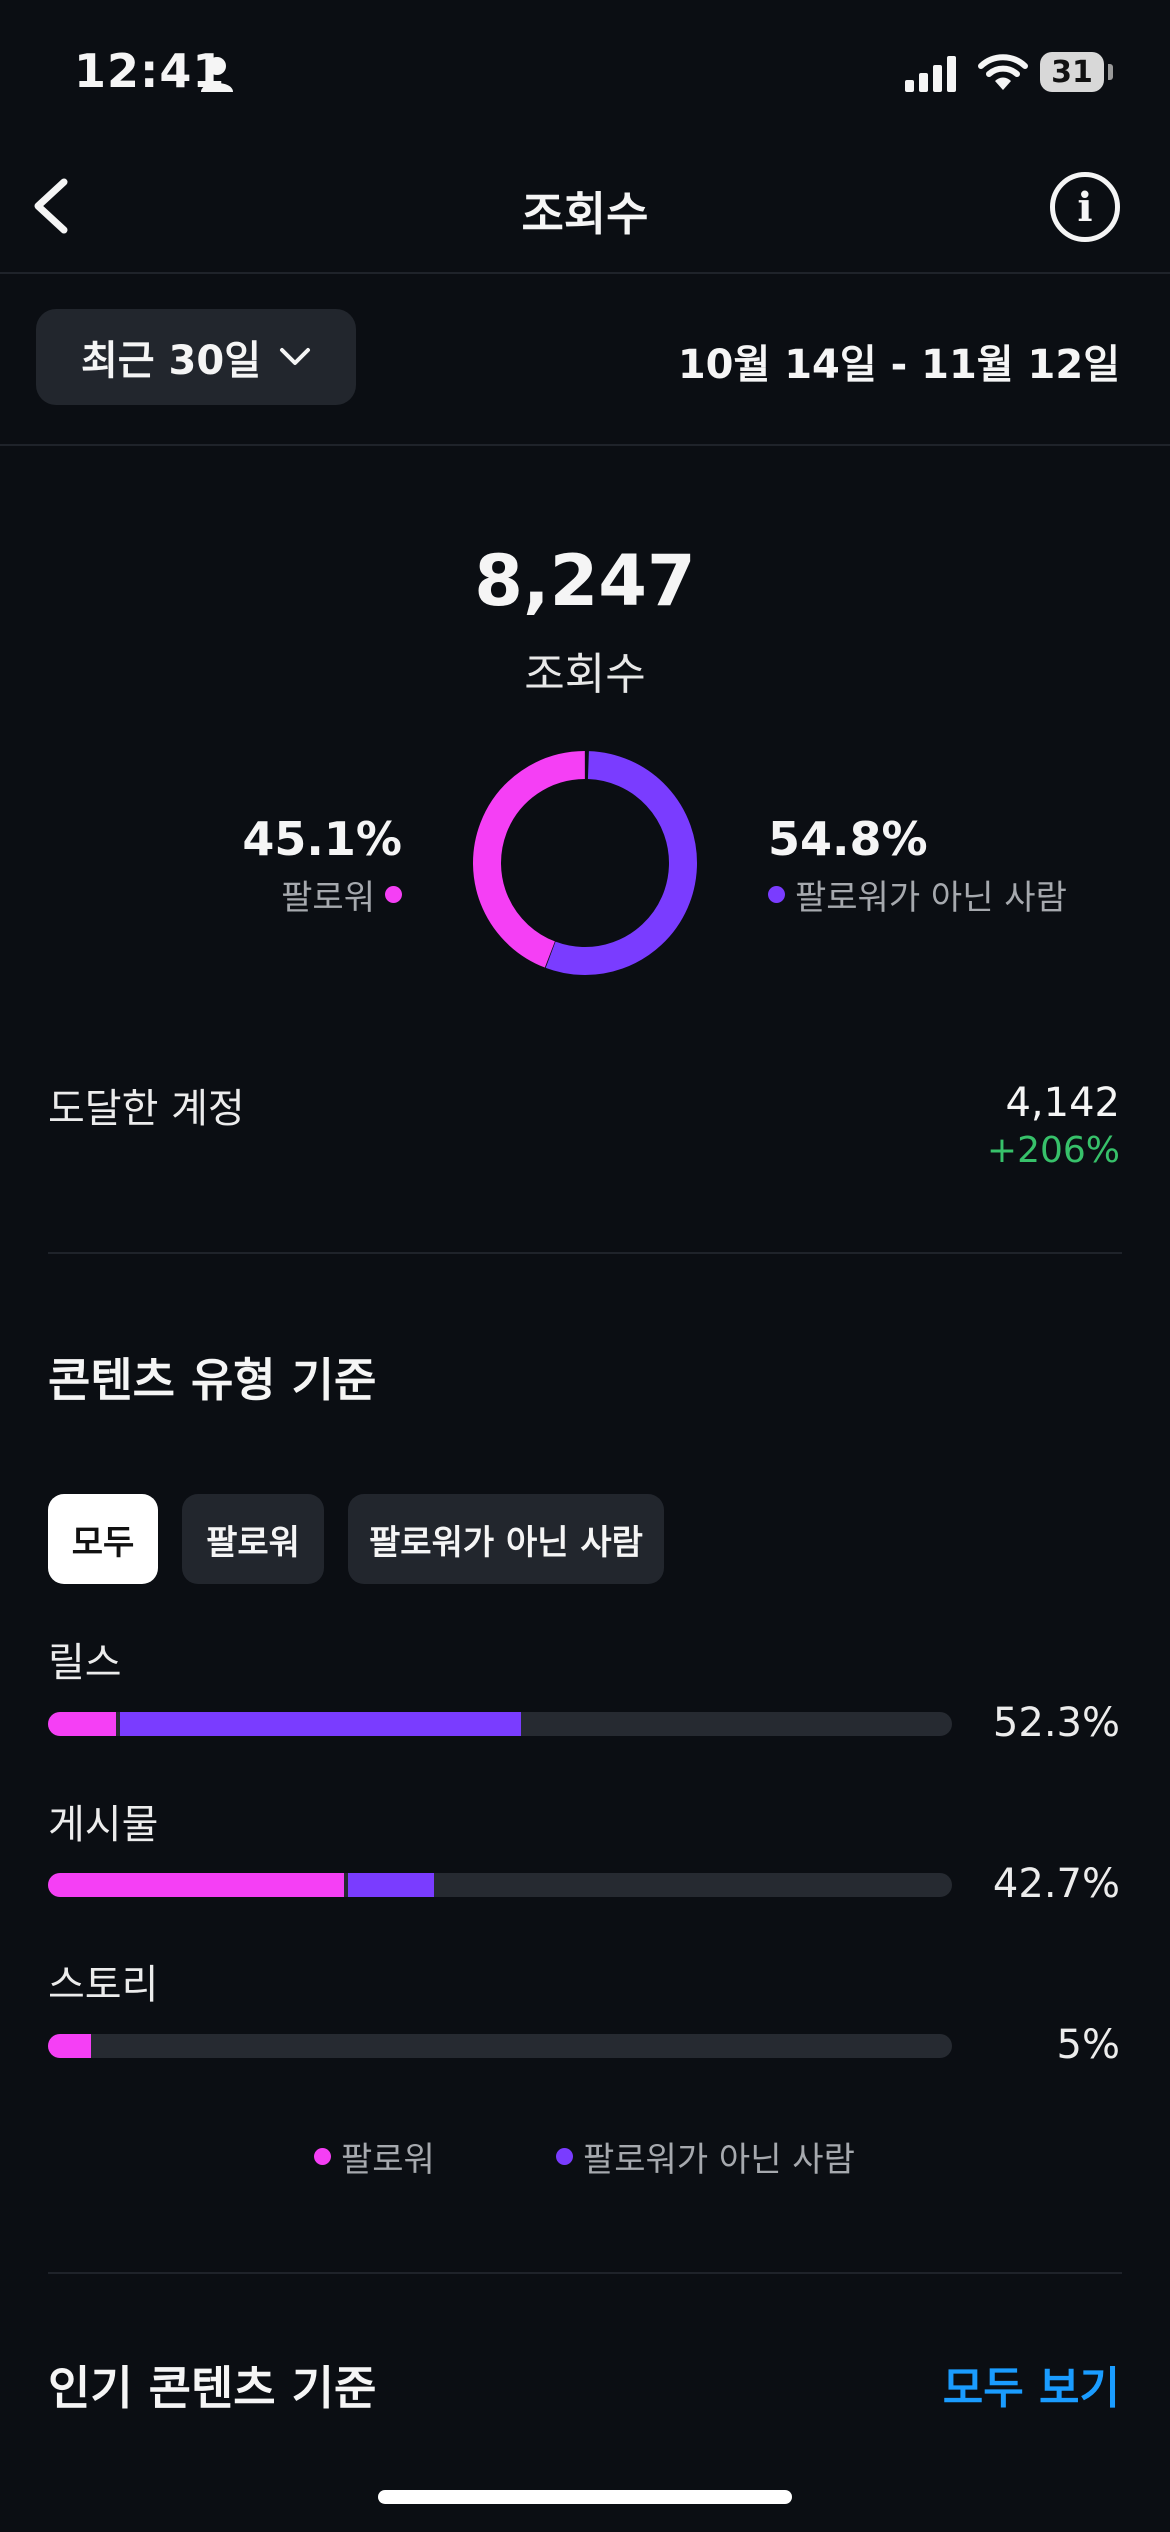 The height and width of the screenshot is (2532, 1170). What do you see at coordinates (85, 1663) in the screenshot?
I see `reels-label: 릴스` at bounding box center [85, 1663].